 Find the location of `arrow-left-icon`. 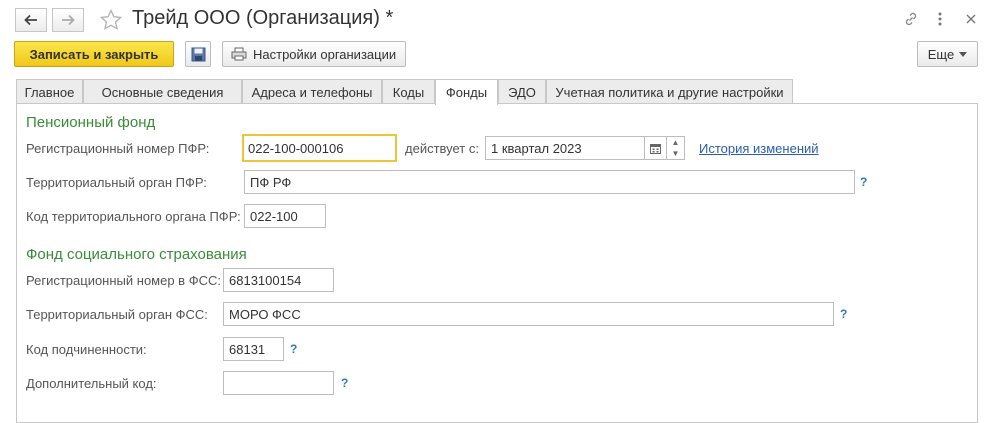

arrow-left-icon is located at coordinates (30, 20).